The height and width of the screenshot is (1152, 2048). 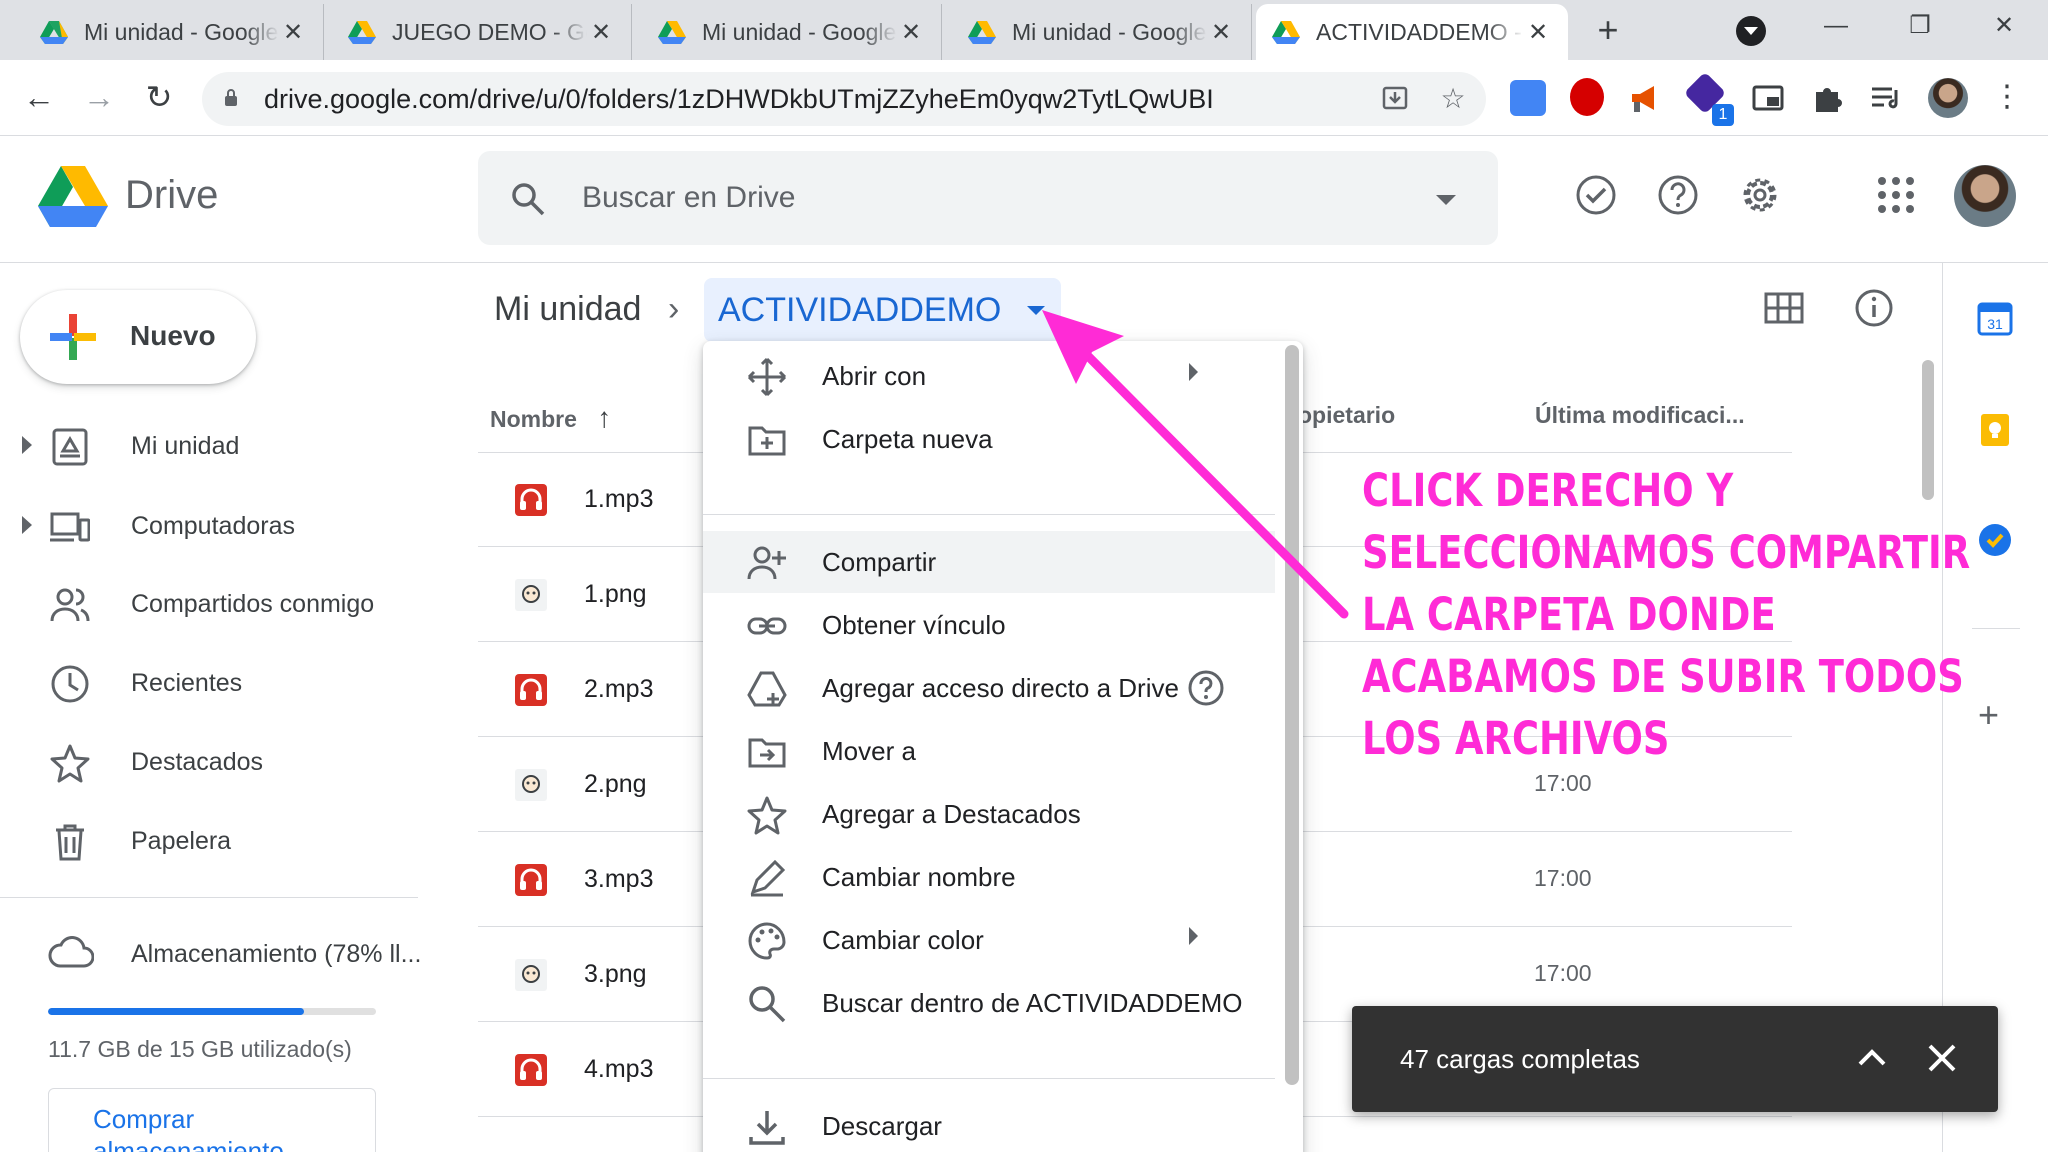 What do you see at coordinates (882, 1126) in the screenshot?
I see `context-menu-label: Descargar` at bounding box center [882, 1126].